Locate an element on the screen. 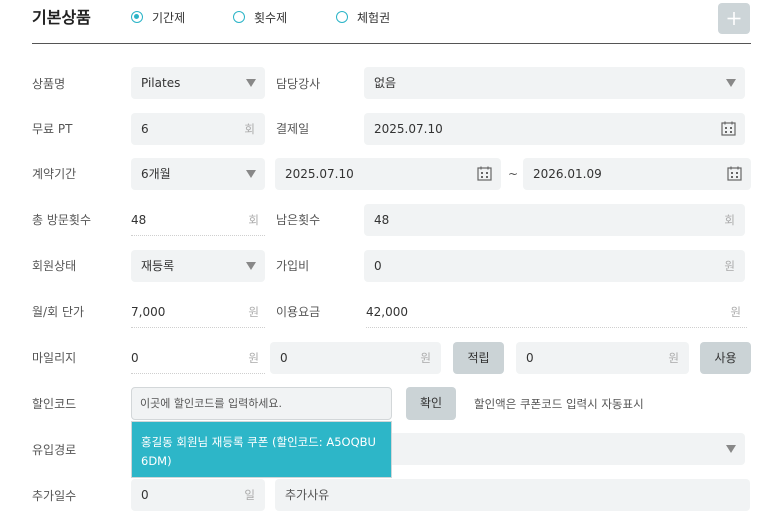  member-status-select: 재등록 is located at coordinates (198, 266).